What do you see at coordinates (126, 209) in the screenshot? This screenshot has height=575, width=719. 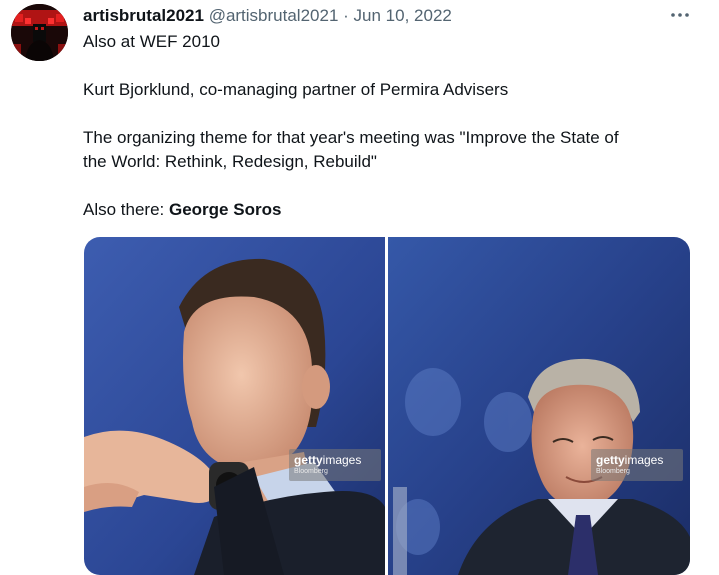 I see `also-there-prefix: Also there:` at bounding box center [126, 209].